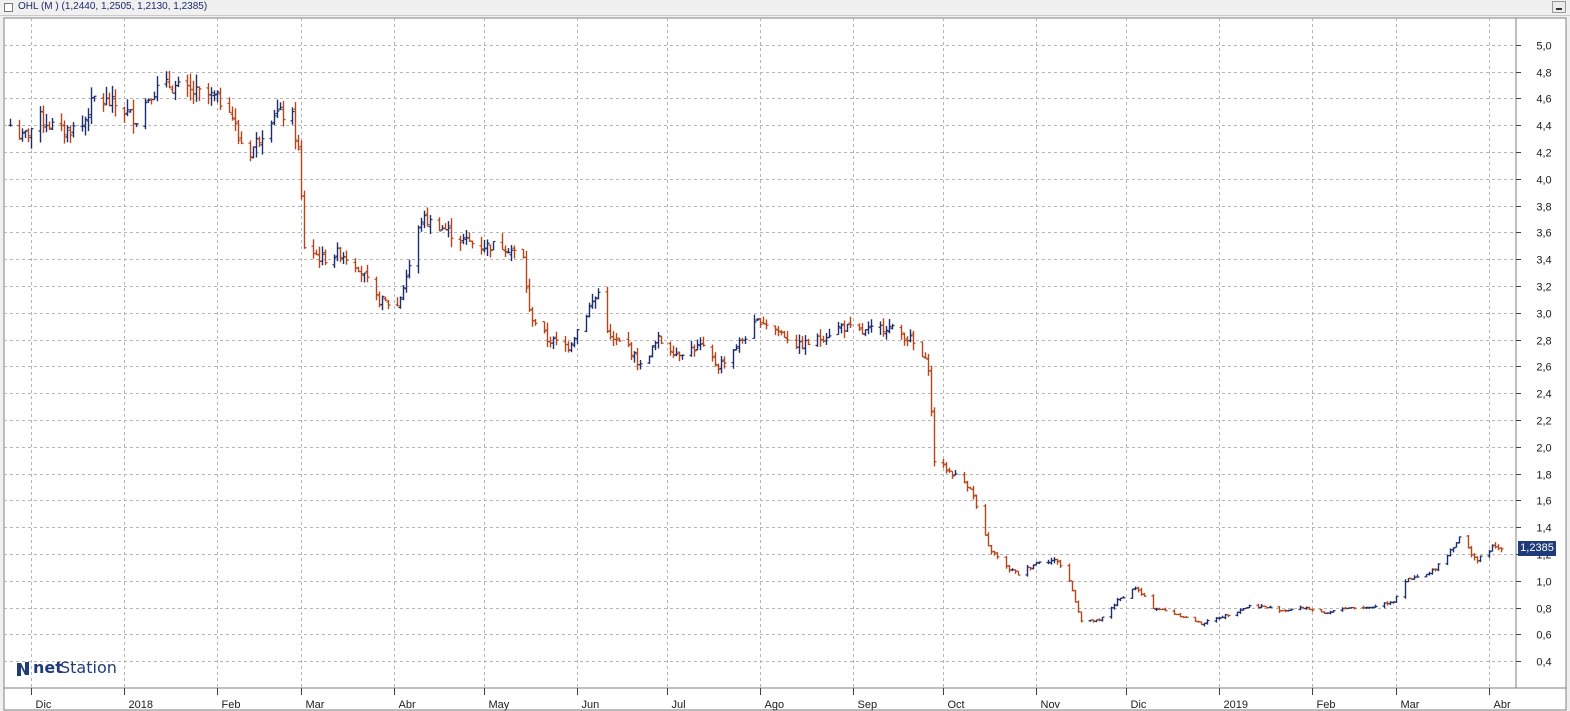 The height and width of the screenshot is (711, 1570). What do you see at coordinates (679, 705) in the screenshot?
I see `x-tick-label: Jul` at bounding box center [679, 705].